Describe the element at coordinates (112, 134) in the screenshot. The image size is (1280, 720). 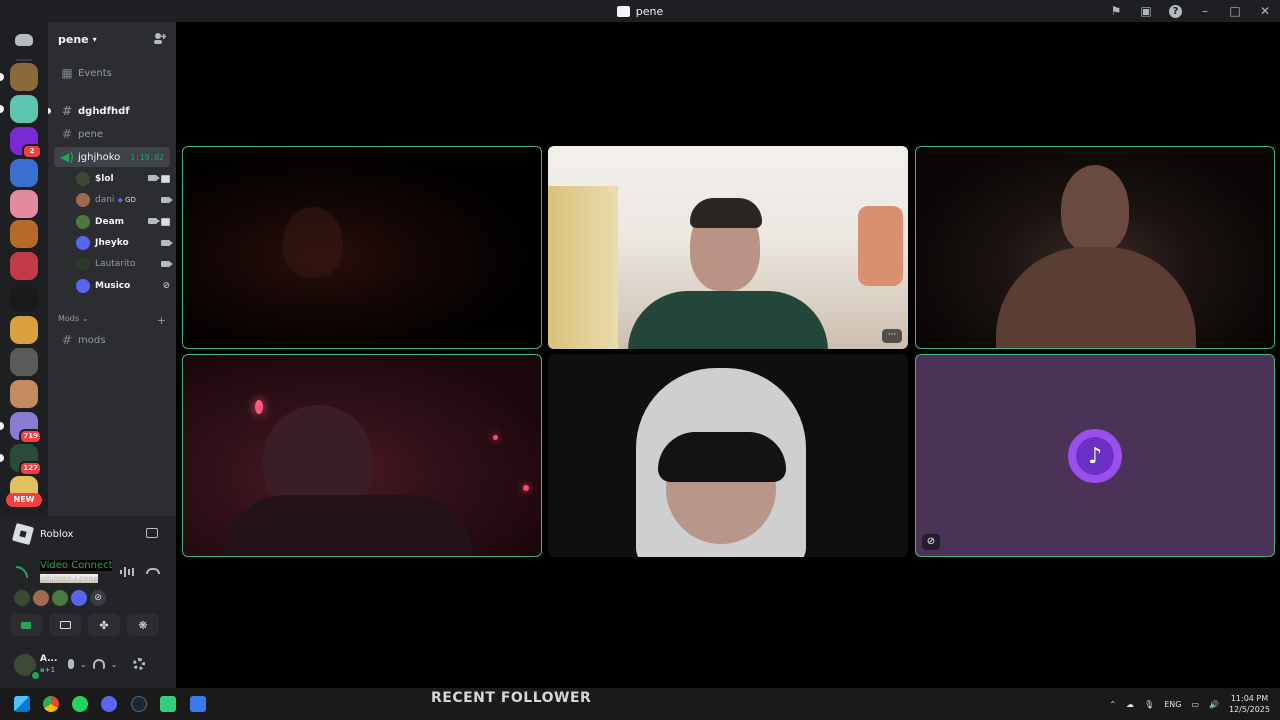
I see `channel-pene: # pene` at that location.